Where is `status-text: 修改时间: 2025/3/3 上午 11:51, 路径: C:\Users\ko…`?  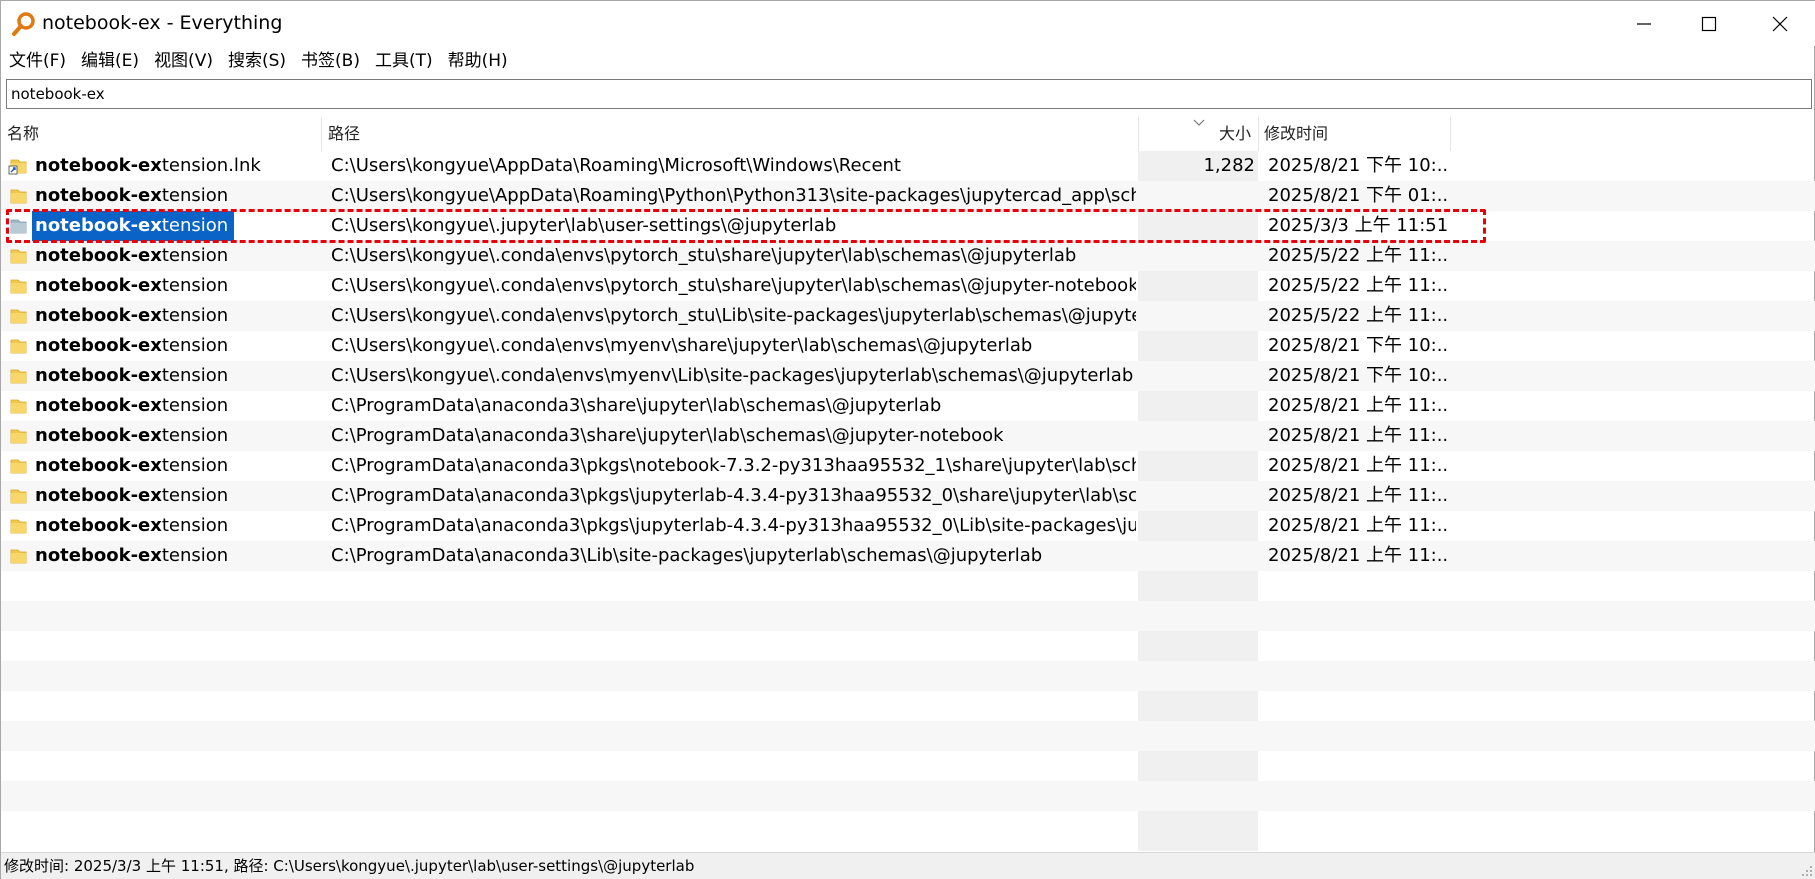
status-text: 修改时间: 2025/3/3 上午 11:51, 路径: C:\Users\ko… is located at coordinates (349, 866).